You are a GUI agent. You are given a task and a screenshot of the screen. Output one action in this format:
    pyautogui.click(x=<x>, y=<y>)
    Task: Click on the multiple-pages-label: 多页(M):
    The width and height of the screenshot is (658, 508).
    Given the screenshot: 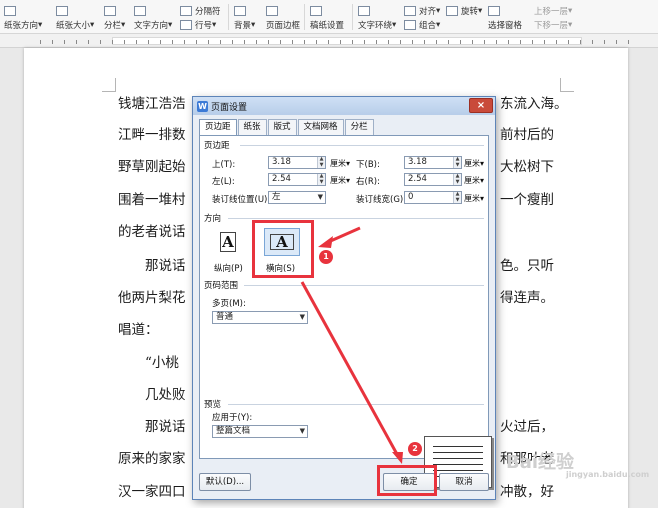 What is the action you would take?
    pyautogui.click(x=229, y=304)
    